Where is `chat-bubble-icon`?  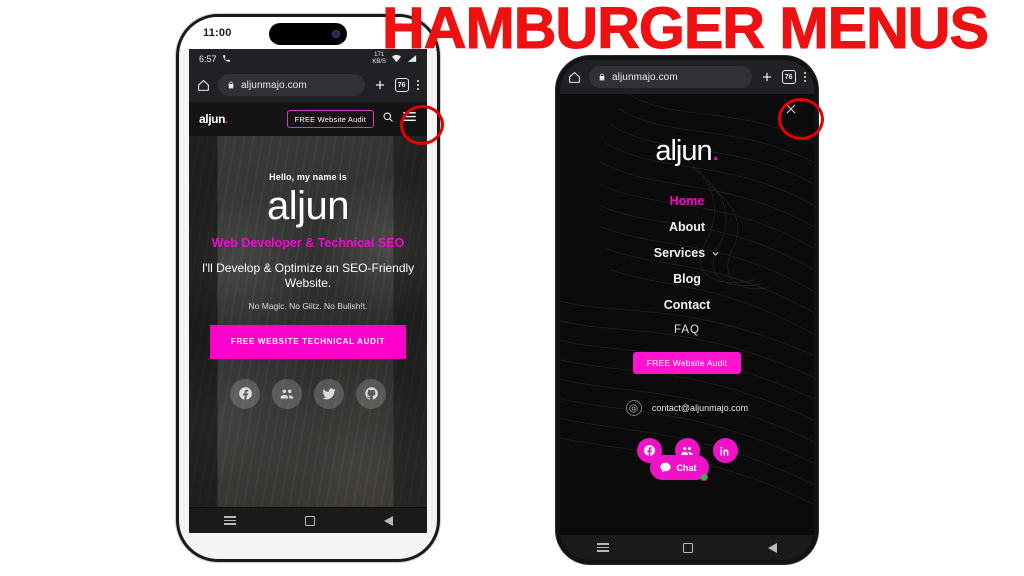 chat-bubble-icon is located at coordinates (665, 467).